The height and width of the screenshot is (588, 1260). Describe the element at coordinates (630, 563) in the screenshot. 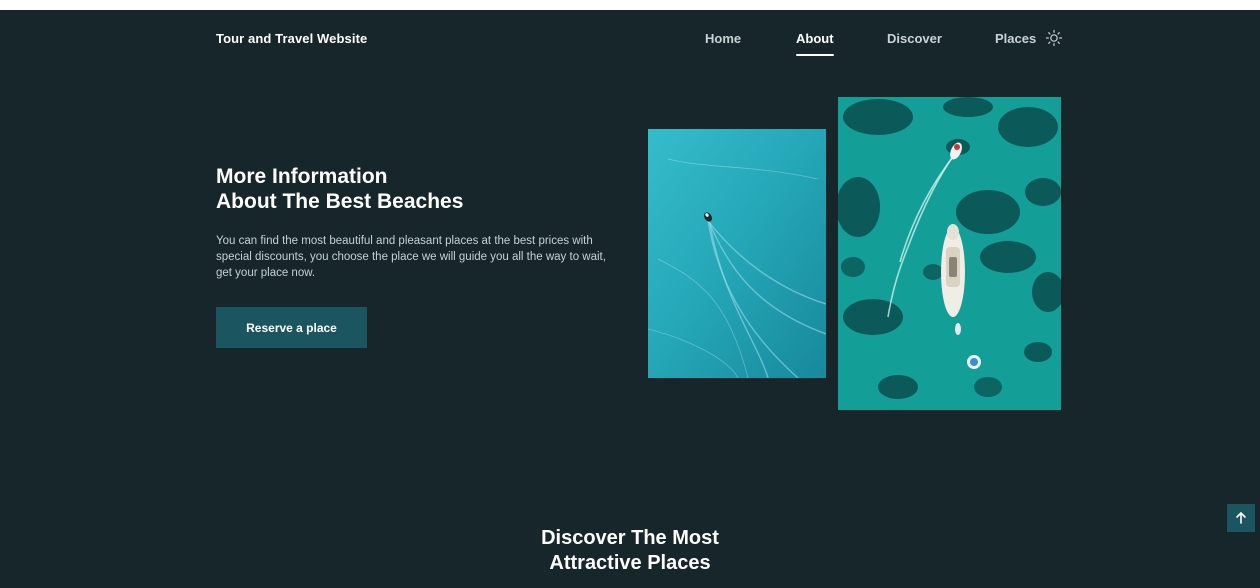

I see `discover-title-line-2: Attractive Places` at that location.